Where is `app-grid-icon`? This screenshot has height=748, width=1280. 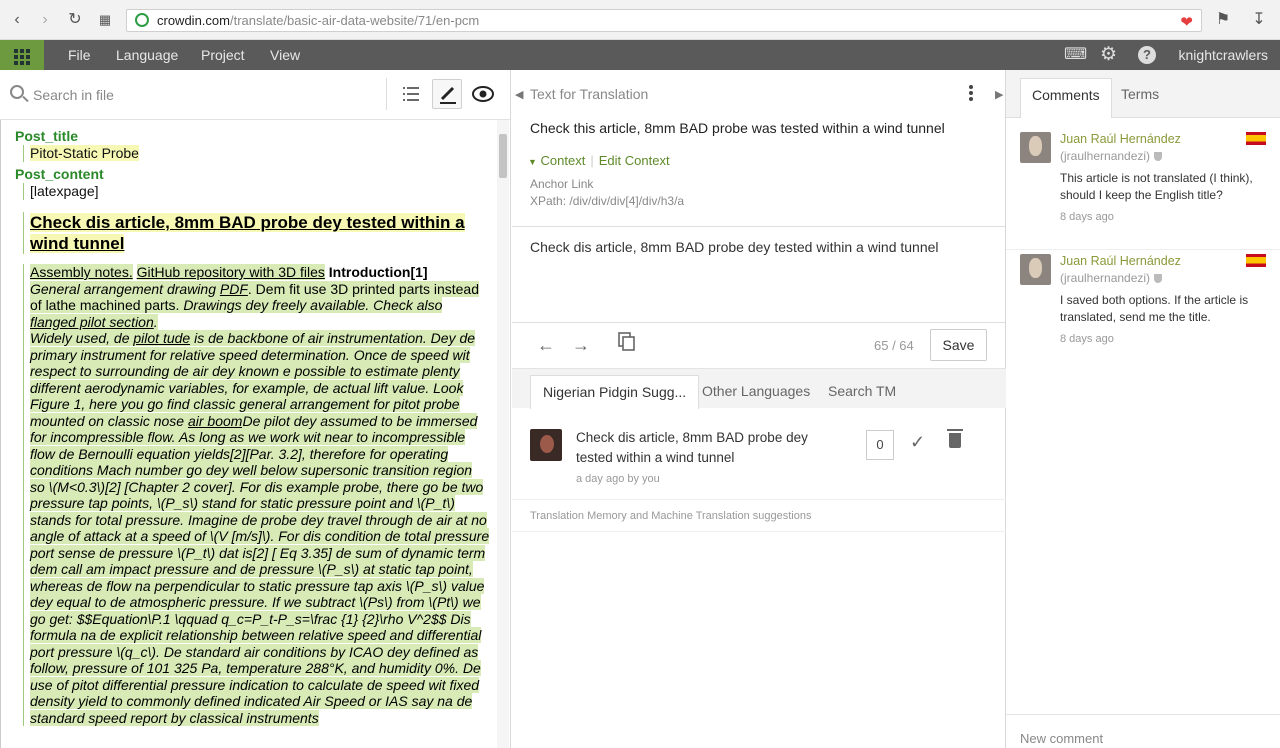 app-grid-icon is located at coordinates (22, 55).